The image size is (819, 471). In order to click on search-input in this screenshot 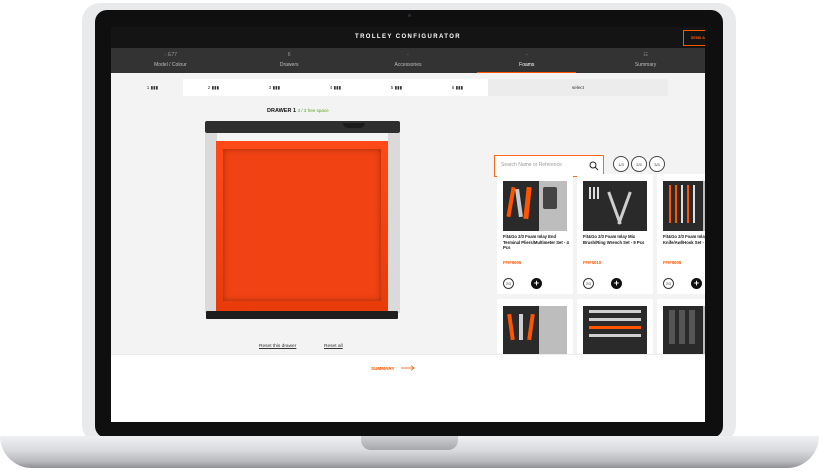, I will do `click(541, 165)`.